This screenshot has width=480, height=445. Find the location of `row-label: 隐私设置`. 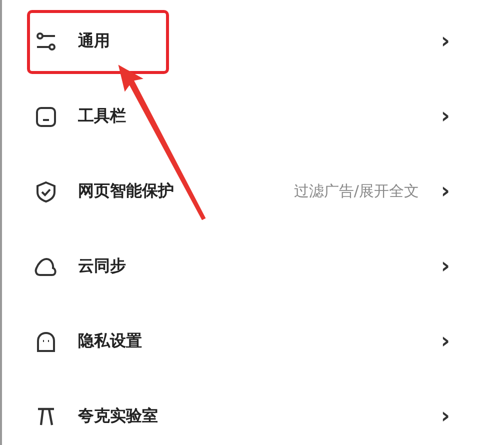

row-label: 隐私设置 is located at coordinates (110, 341).